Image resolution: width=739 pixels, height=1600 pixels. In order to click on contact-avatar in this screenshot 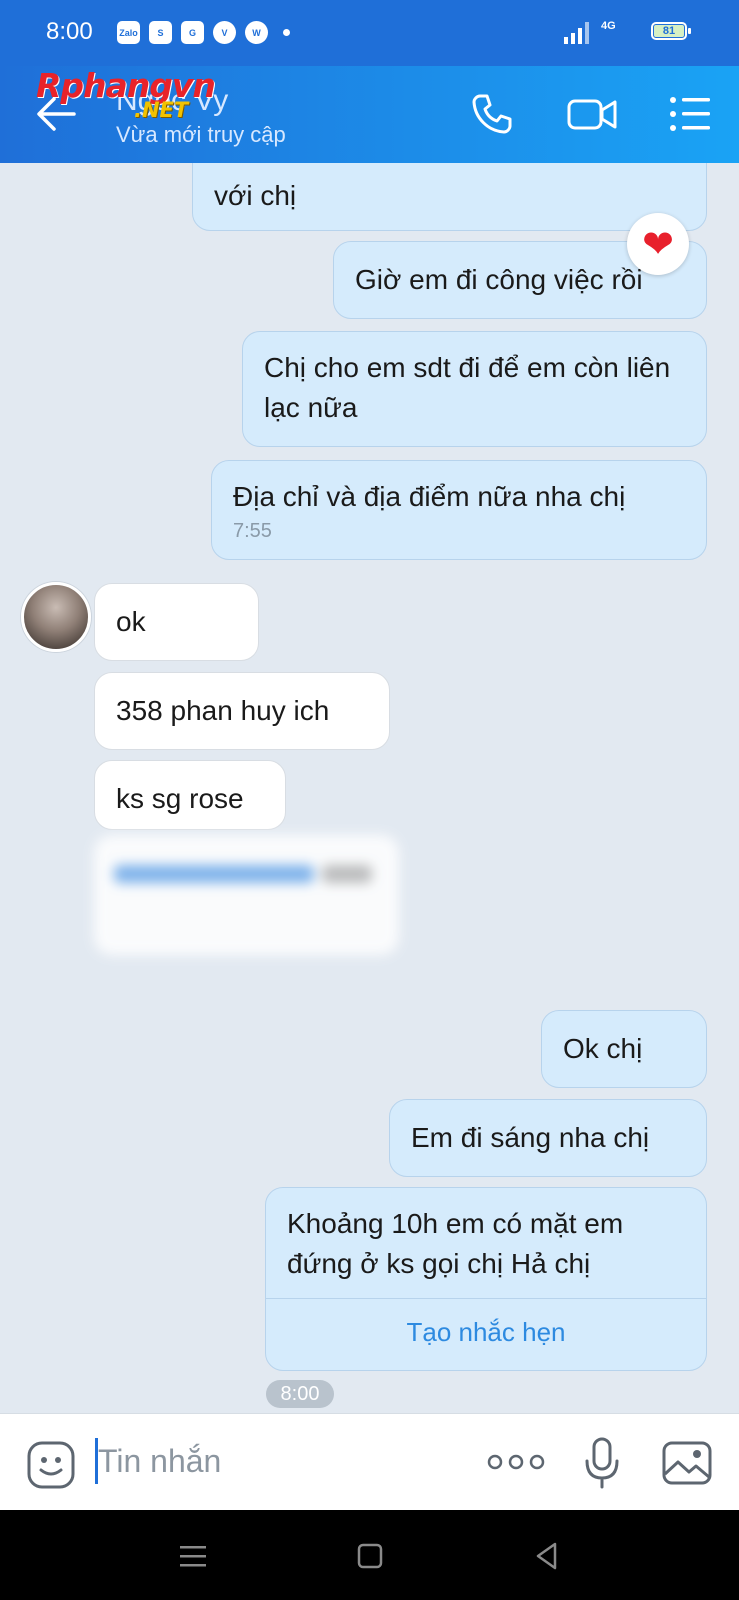, I will do `click(56, 617)`.